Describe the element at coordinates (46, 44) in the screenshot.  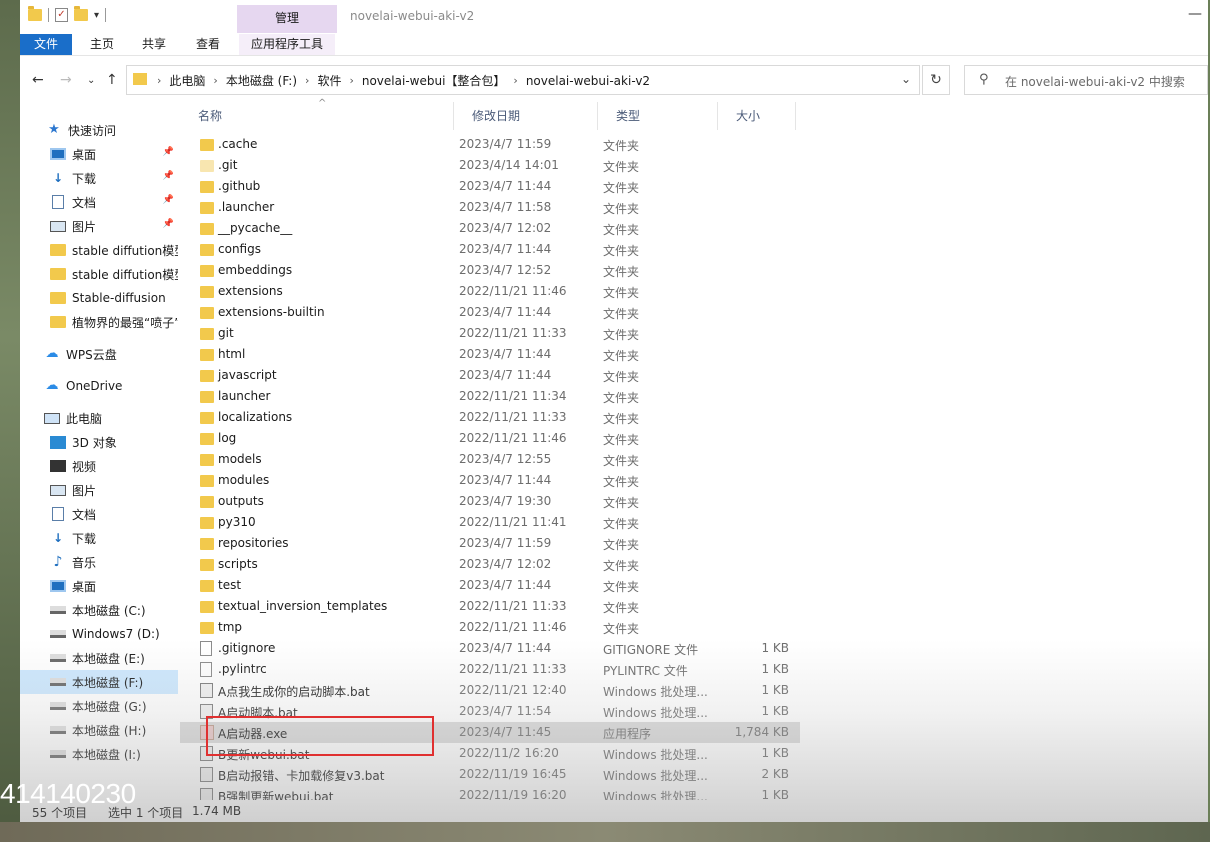
I see `tab-file: 文件` at that location.